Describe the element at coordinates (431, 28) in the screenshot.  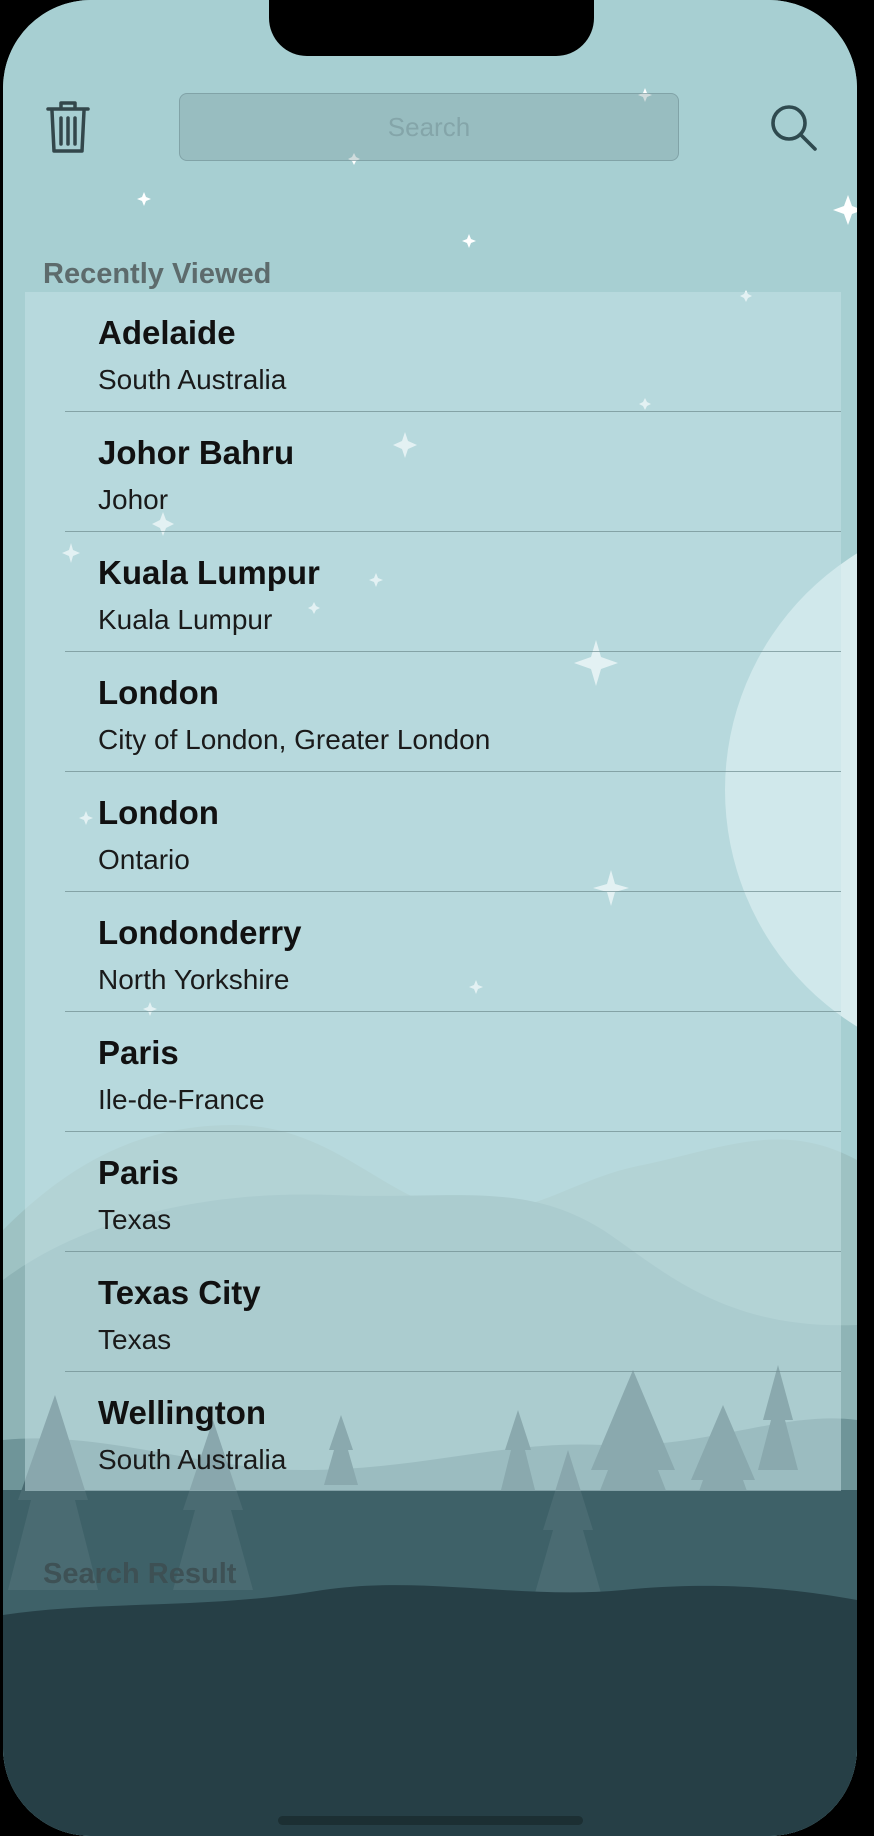
I see `device-notch` at that location.